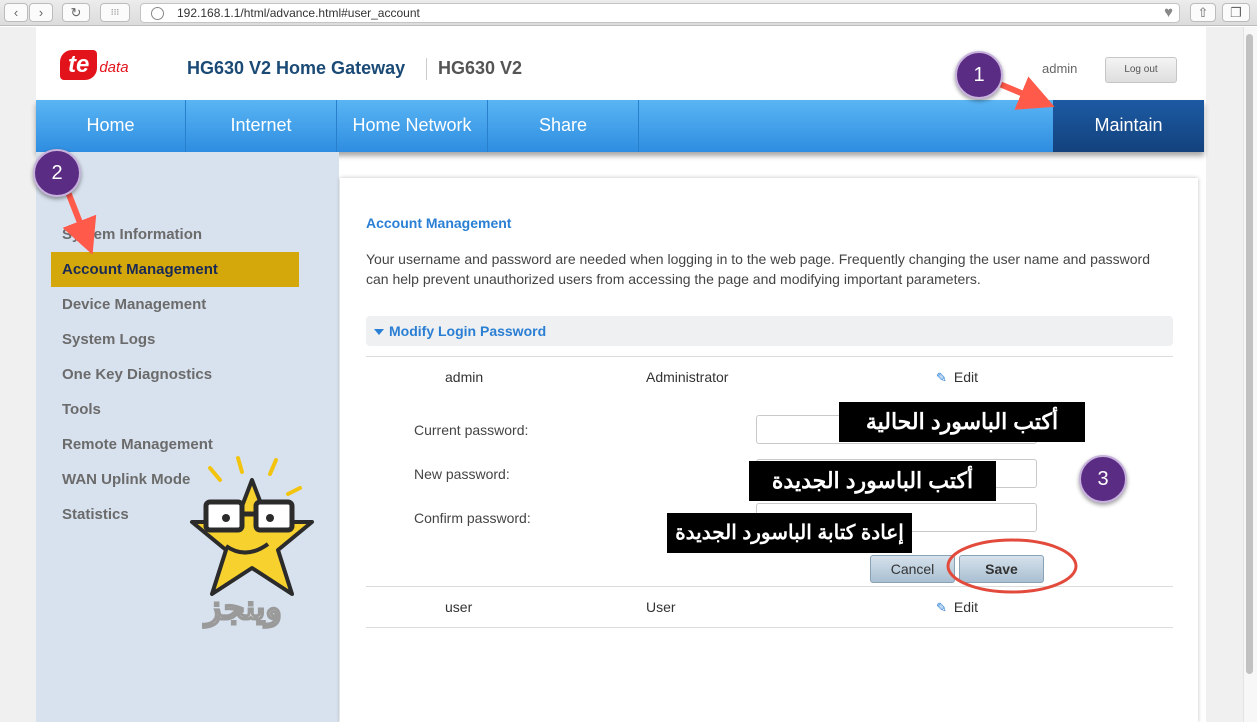 Image resolution: width=1257 pixels, height=722 pixels. What do you see at coordinates (426, 69) in the screenshot?
I see `header-divider` at bounding box center [426, 69].